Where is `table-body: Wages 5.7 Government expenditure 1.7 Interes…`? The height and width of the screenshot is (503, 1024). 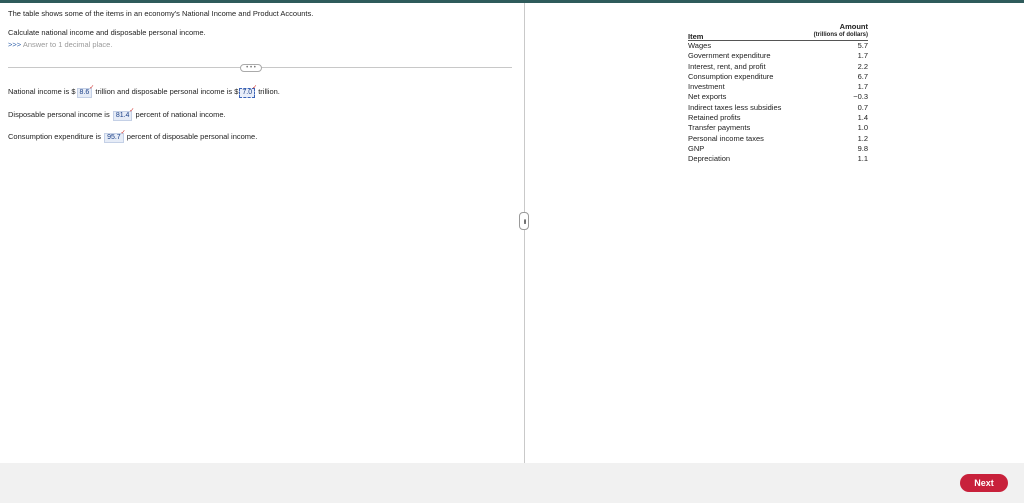 table-body: Wages 5.7 Government expenditure 1.7 Interes… is located at coordinates (778, 103).